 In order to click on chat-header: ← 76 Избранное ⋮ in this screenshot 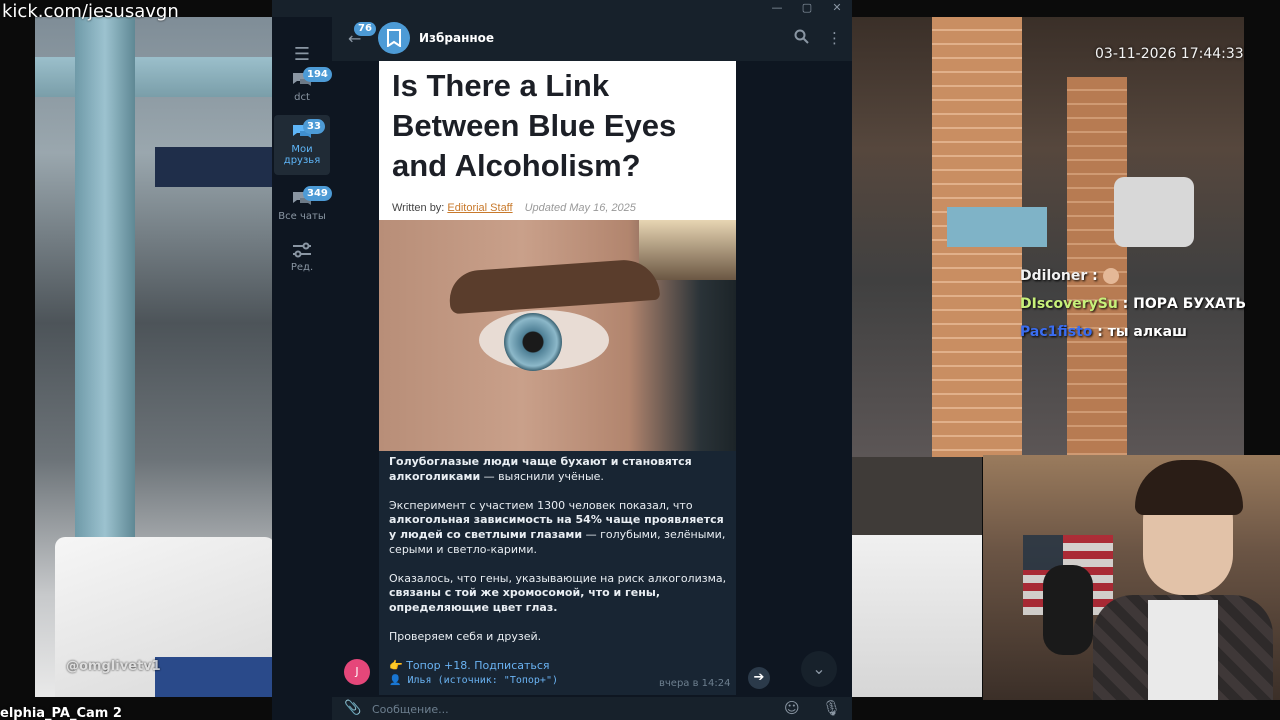, I will do `click(592, 39)`.